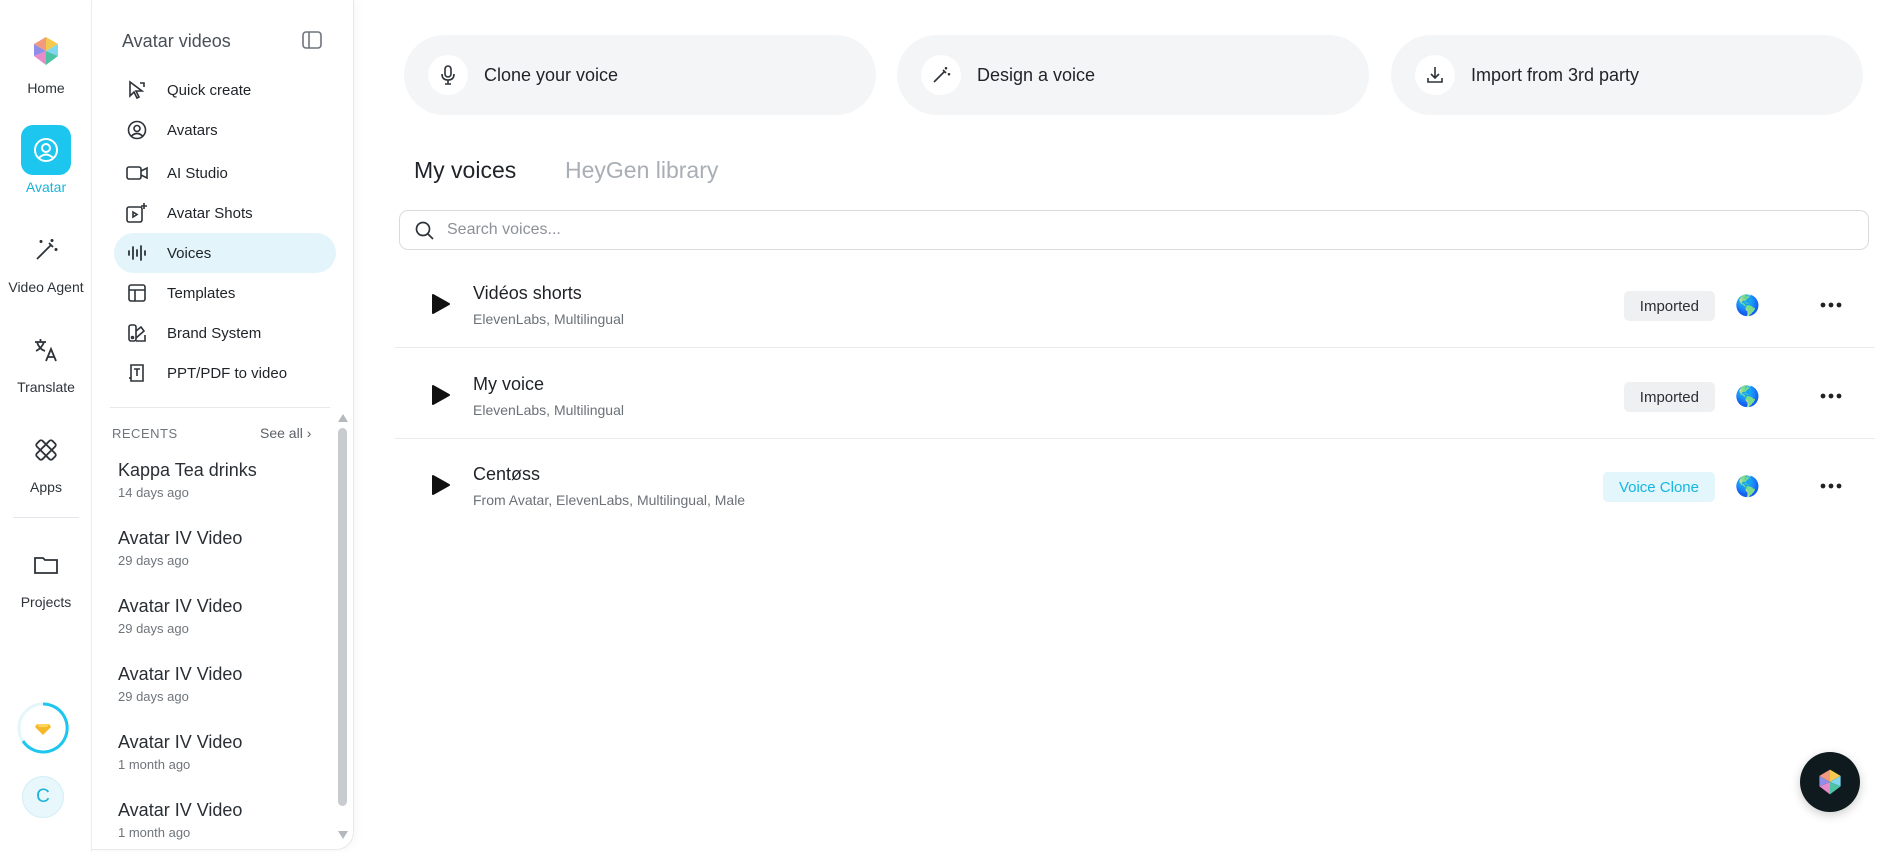  Describe the element at coordinates (46, 88) in the screenshot. I see `rail-label-home: Home` at that location.